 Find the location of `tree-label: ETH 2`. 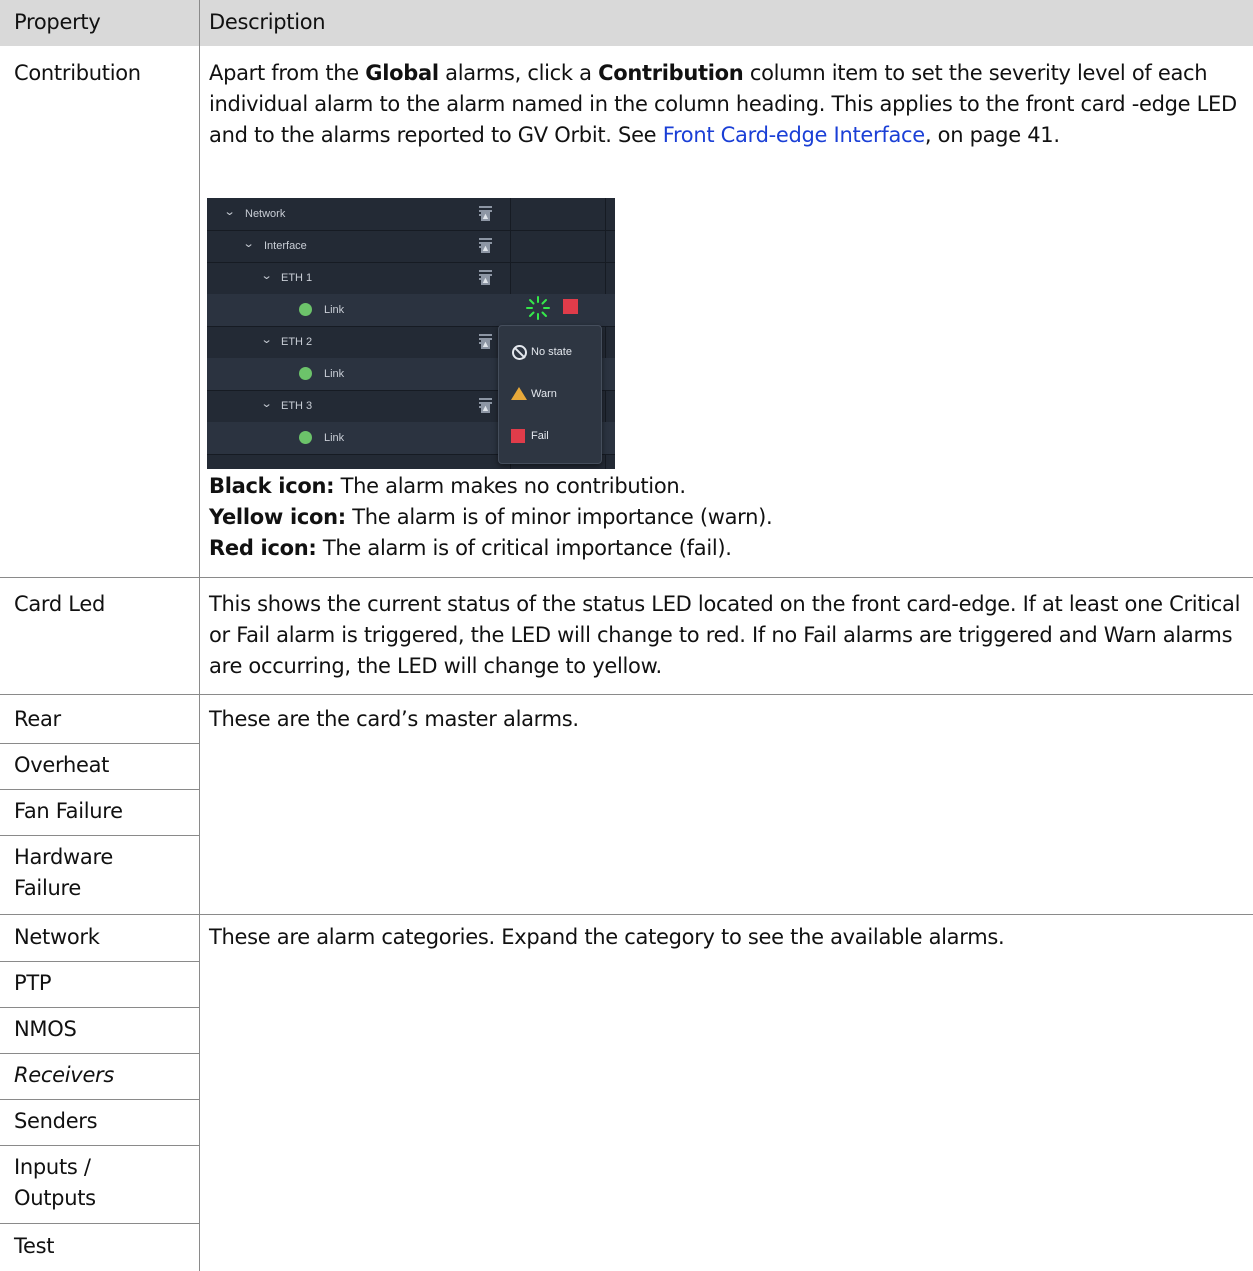

tree-label: ETH 2 is located at coordinates (297, 342).